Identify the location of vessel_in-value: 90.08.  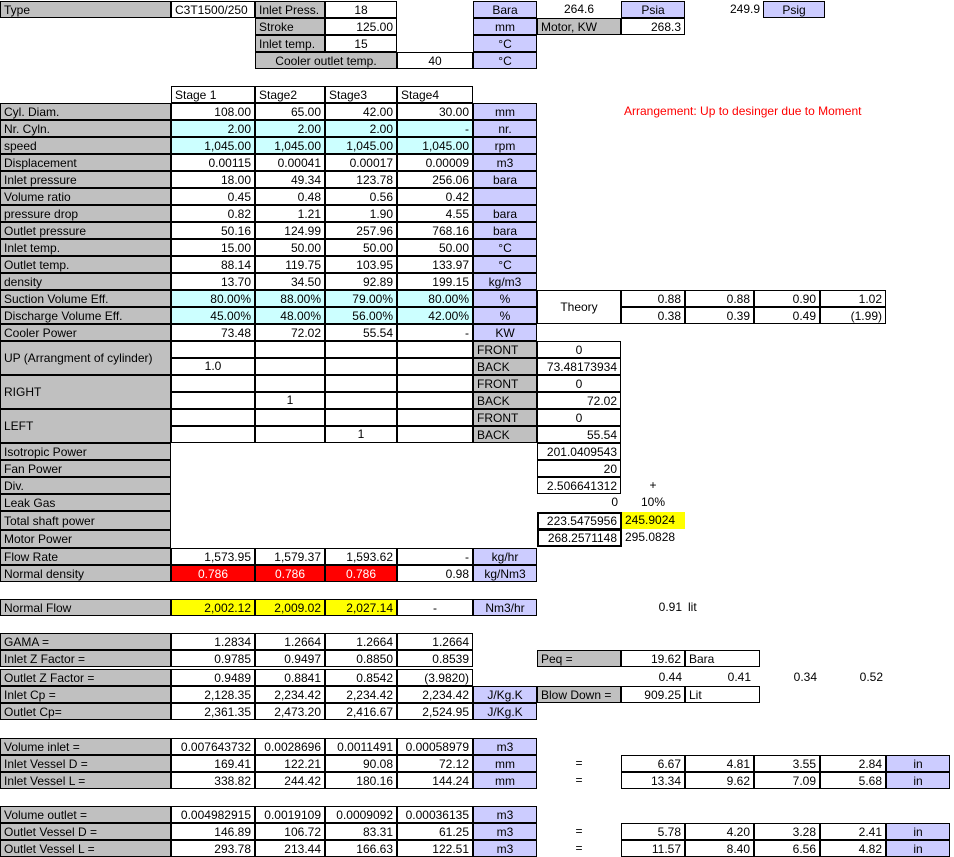
(361, 763).